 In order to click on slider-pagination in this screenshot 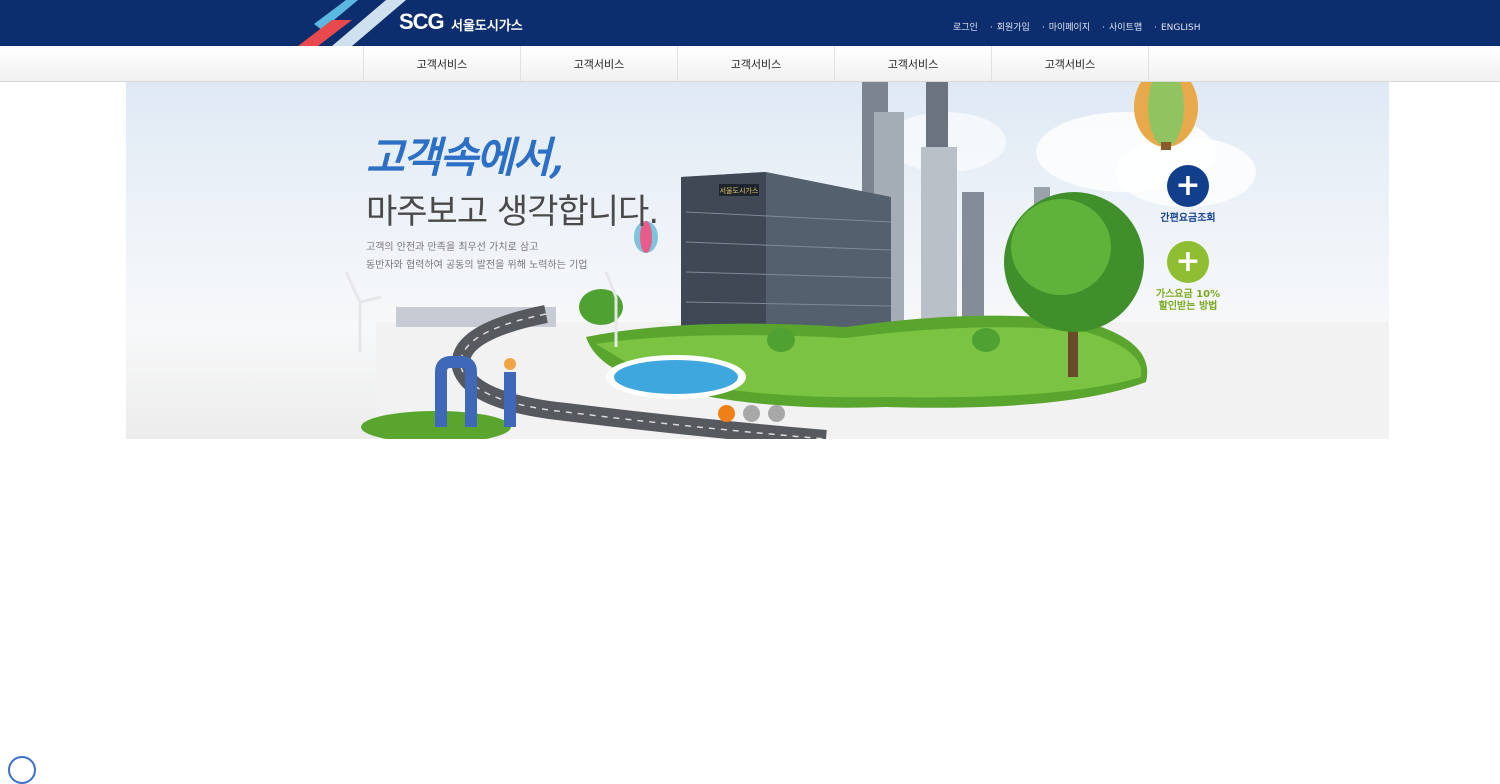, I will do `click(751, 413)`.